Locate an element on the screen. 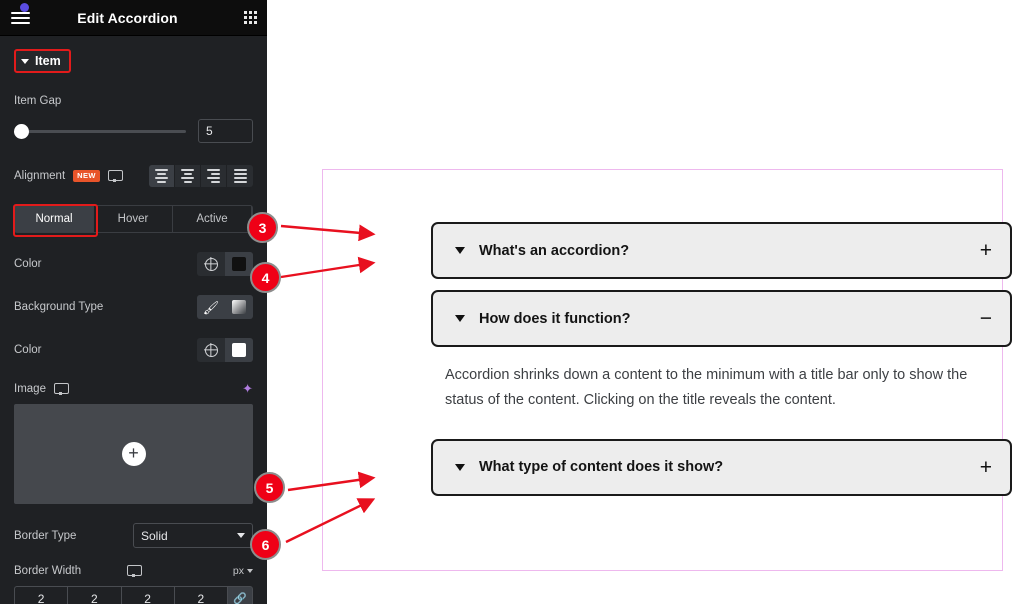 This screenshot has width=1024, height=604. color-label-1: Color is located at coordinates (28, 264).